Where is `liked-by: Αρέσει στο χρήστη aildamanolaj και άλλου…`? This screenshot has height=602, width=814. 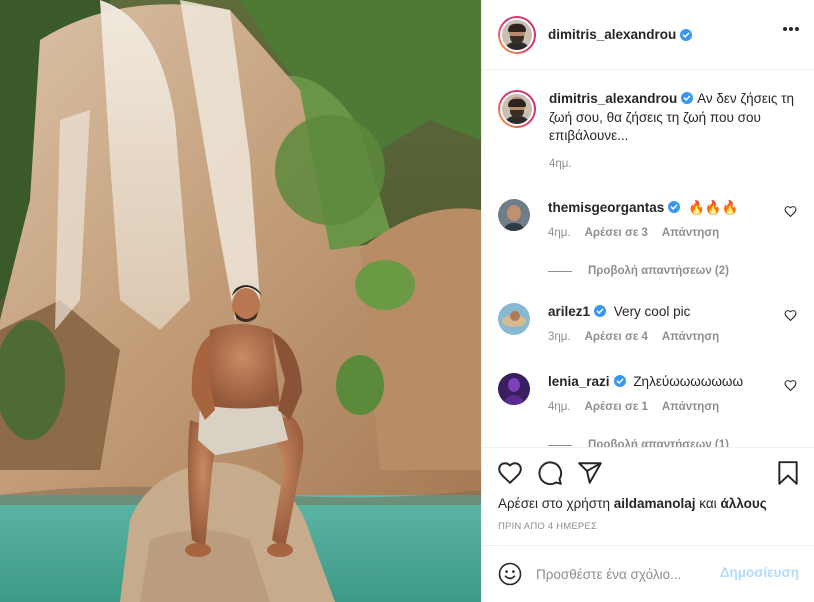 liked-by: Αρέσει στο χρήστη aildamanolaj και άλλου… is located at coordinates (632, 503).